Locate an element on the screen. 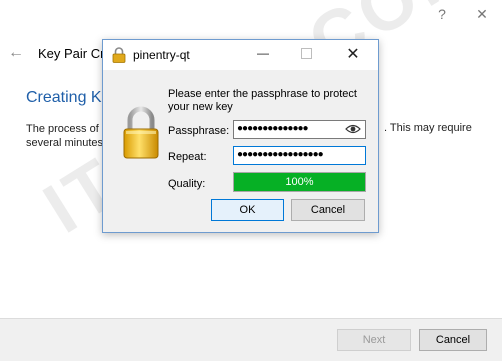  window-controls: ? ✕ is located at coordinates (462, 14).